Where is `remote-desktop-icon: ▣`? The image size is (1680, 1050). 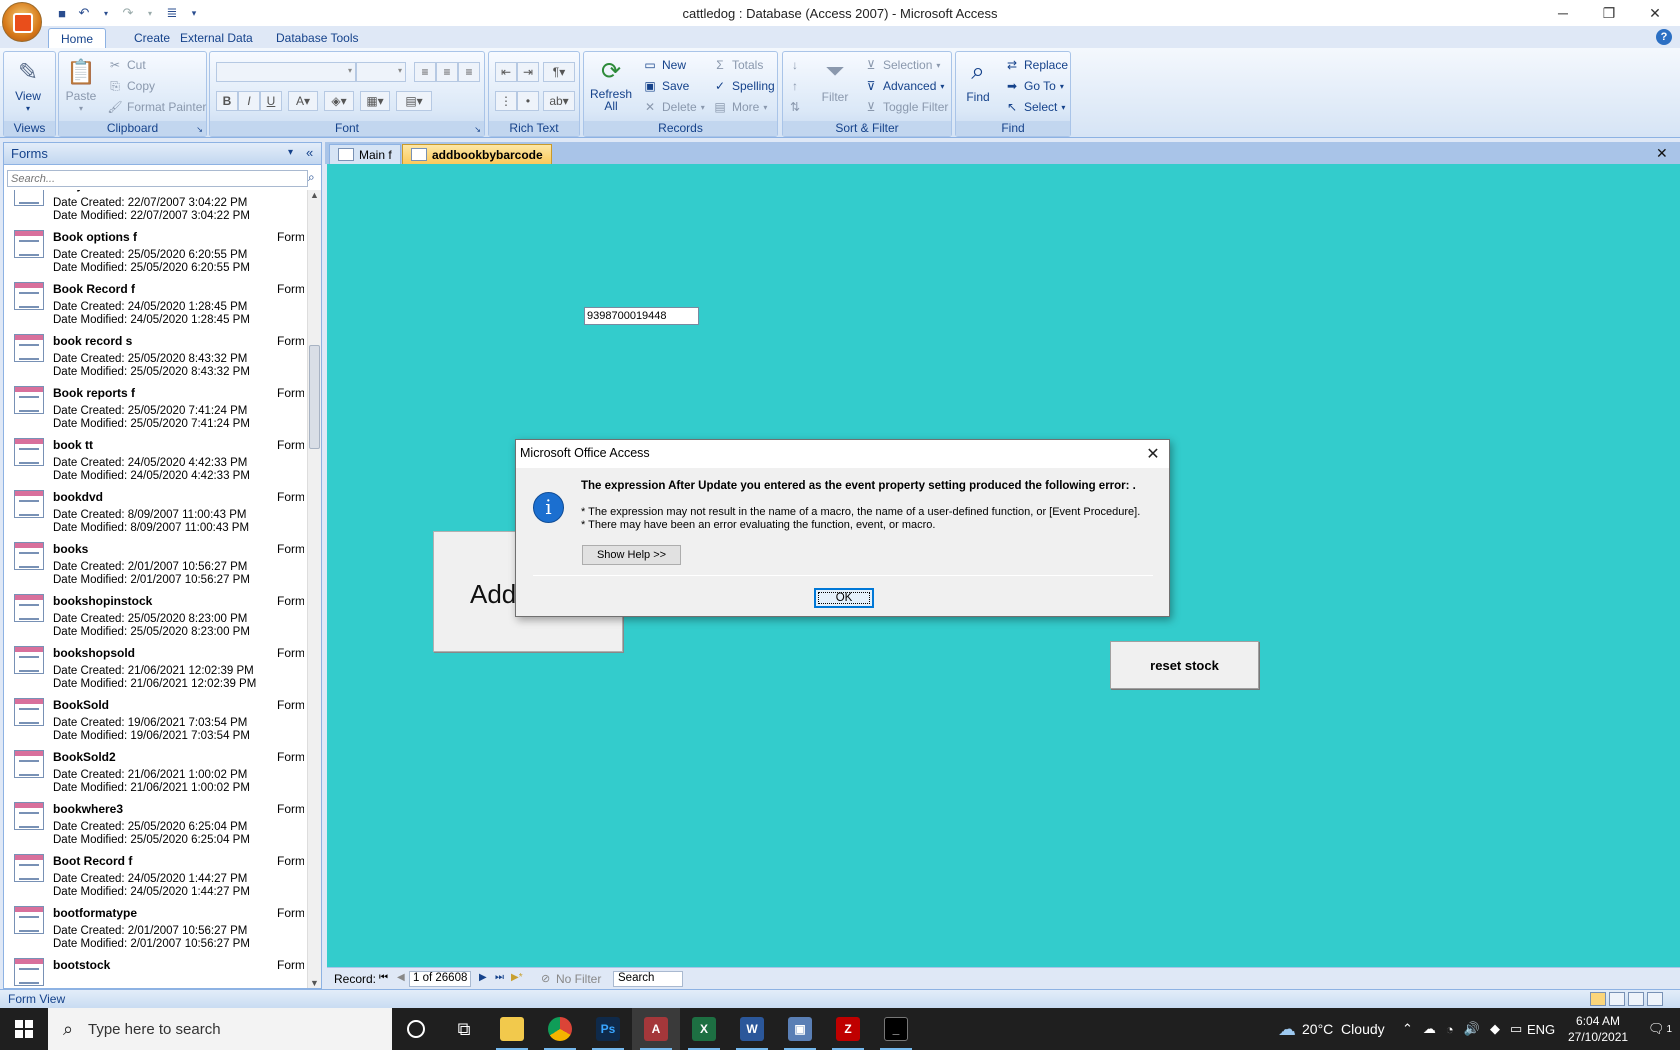 remote-desktop-icon: ▣ is located at coordinates (800, 1029).